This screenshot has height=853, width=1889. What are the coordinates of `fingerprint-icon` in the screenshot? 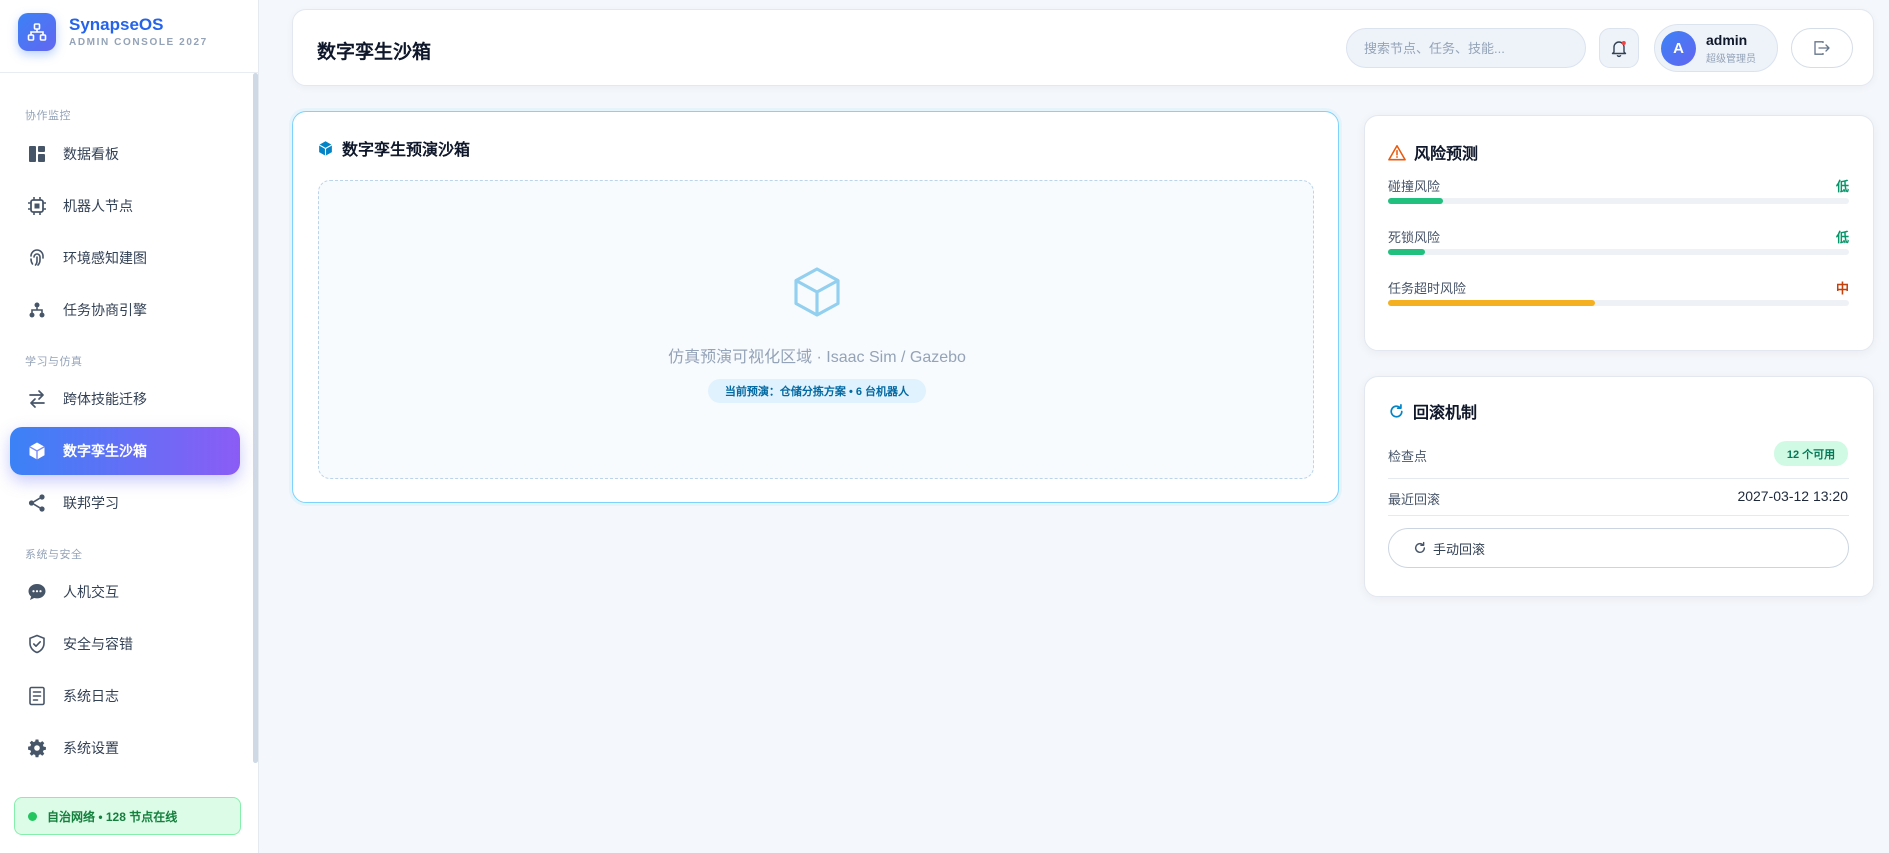 It's located at (37, 258).